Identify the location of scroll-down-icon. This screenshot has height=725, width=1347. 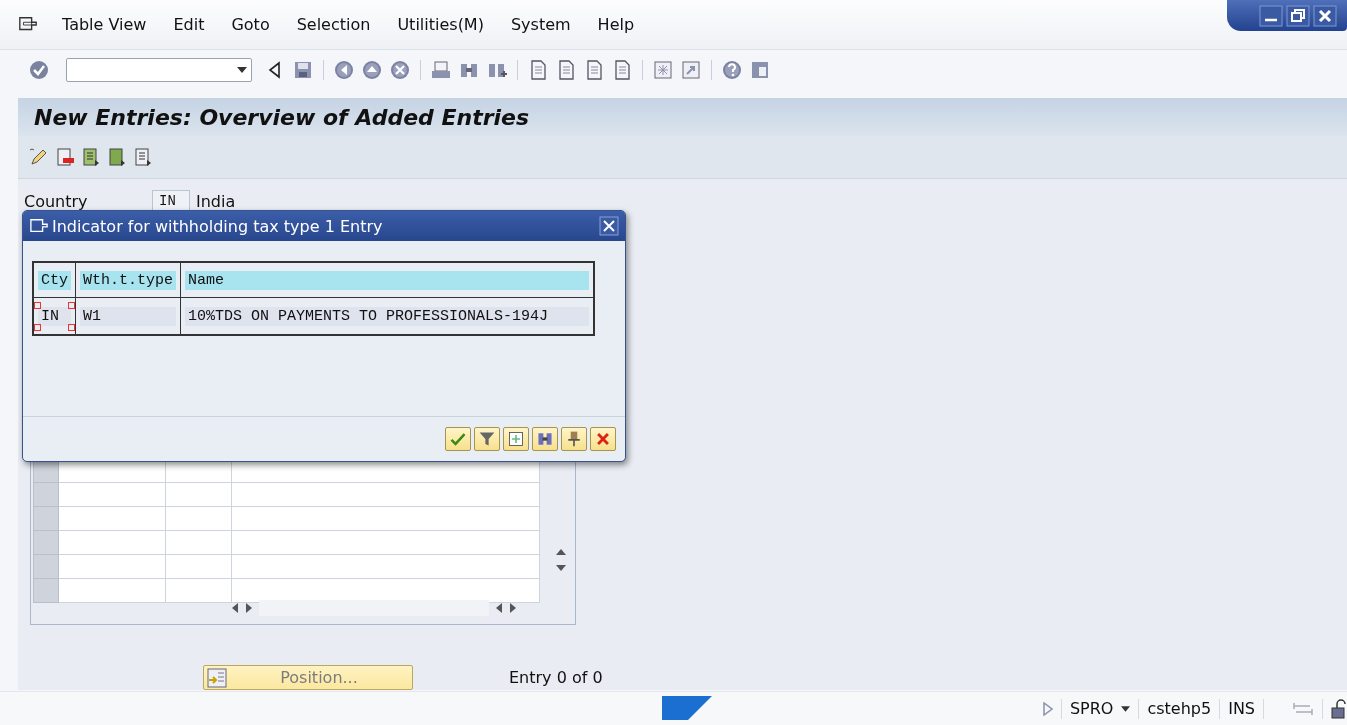
(561, 568).